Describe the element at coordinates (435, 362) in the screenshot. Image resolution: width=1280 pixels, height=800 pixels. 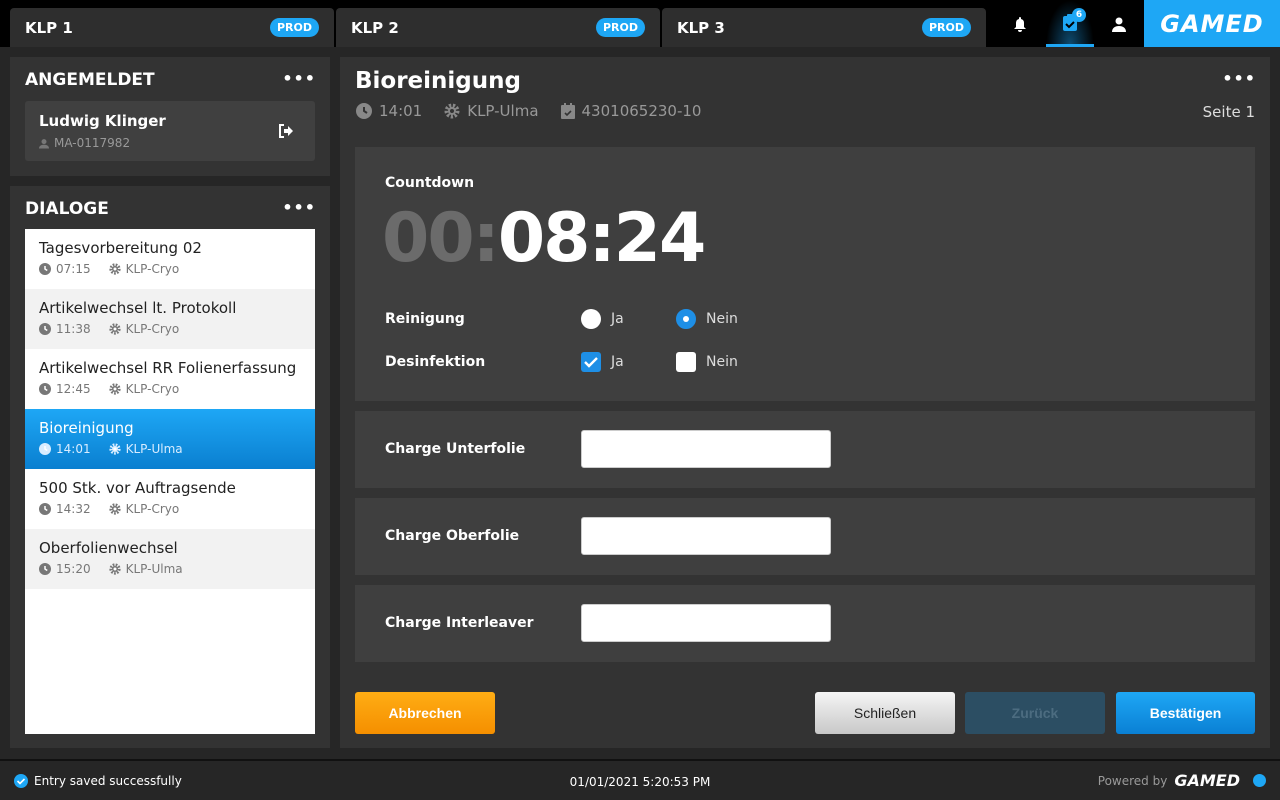
I see `desinfektion-label: Desinfektion` at that location.